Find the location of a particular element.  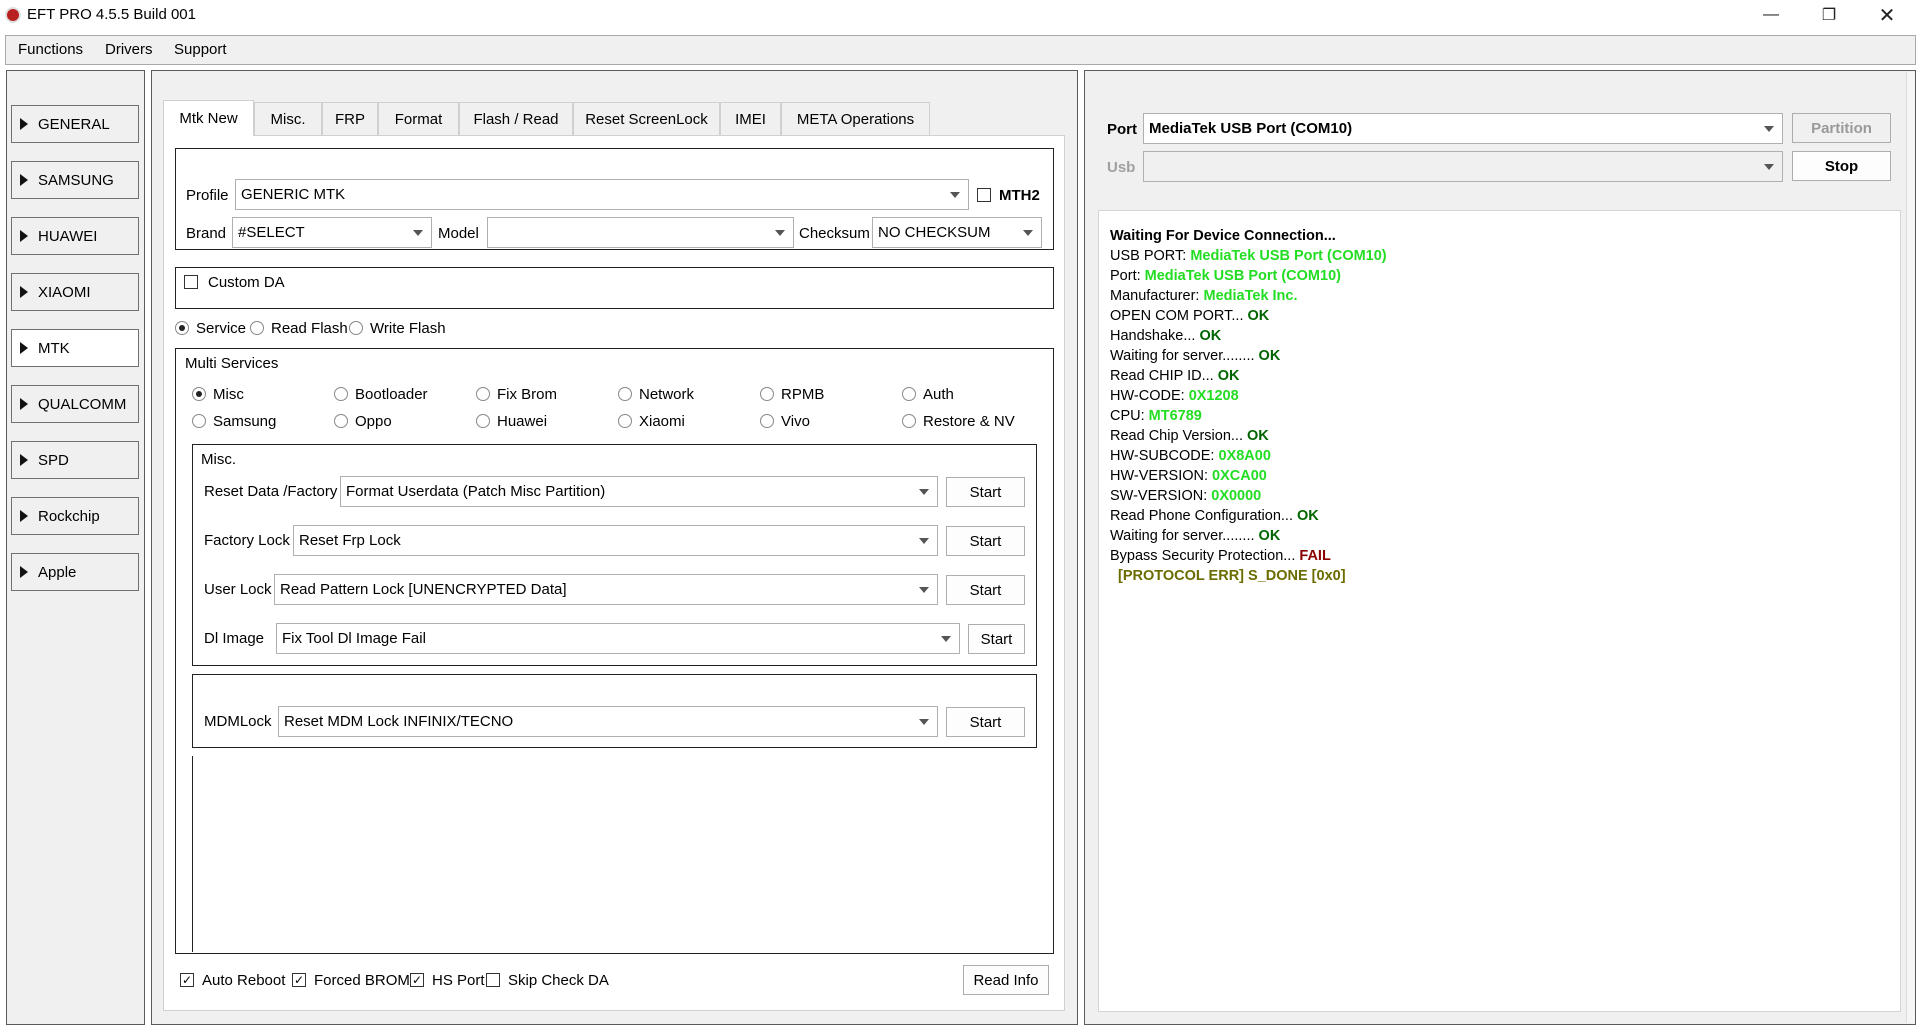

log-line: USB PORT: MediaTek USB Port (COM10) is located at coordinates (1248, 256).